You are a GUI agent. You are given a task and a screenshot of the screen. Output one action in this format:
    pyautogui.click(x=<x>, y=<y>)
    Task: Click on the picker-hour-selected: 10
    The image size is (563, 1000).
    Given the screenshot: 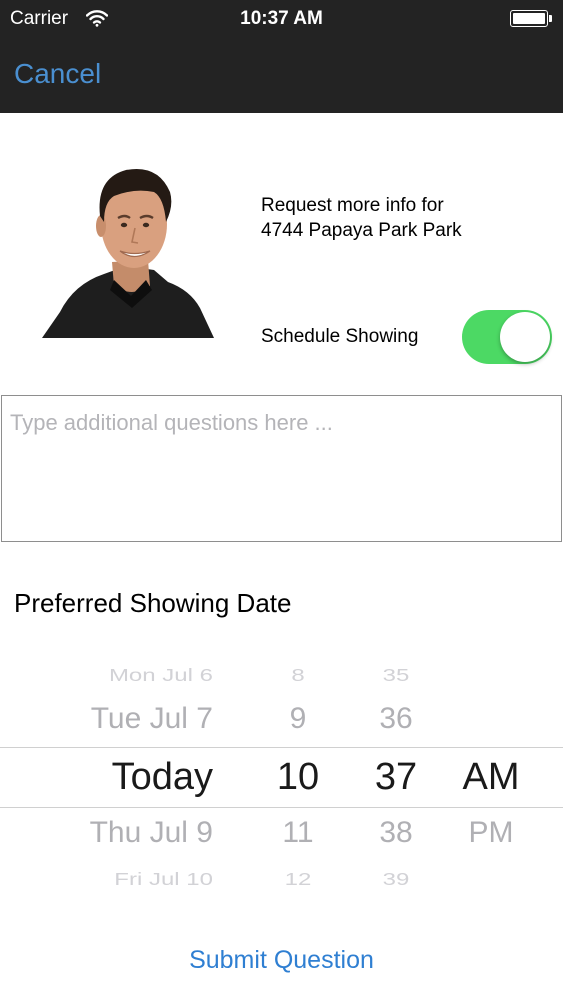 What is the action you would take?
    pyautogui.click(x=298, y=777)
    